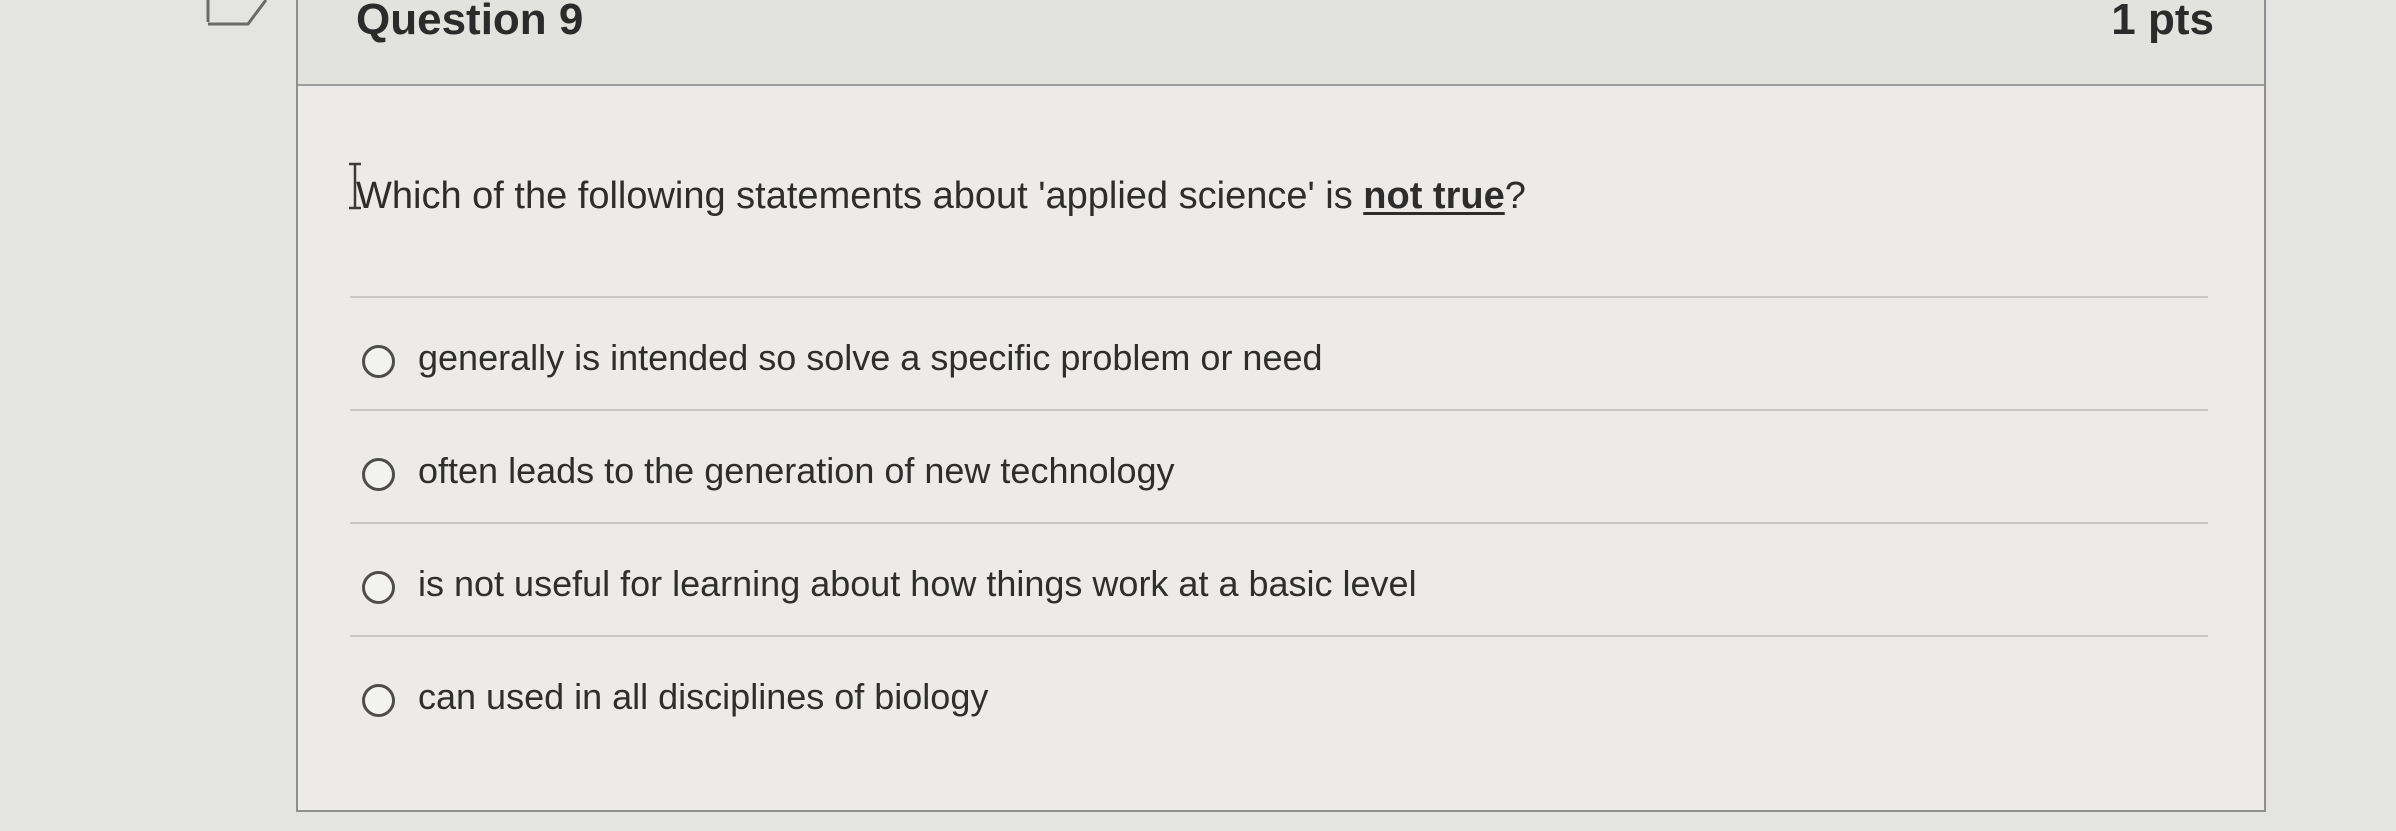 The width and height of the screenshot is (2396, 831). I want to click on bookmark-flag-icon, so click(241, 16).